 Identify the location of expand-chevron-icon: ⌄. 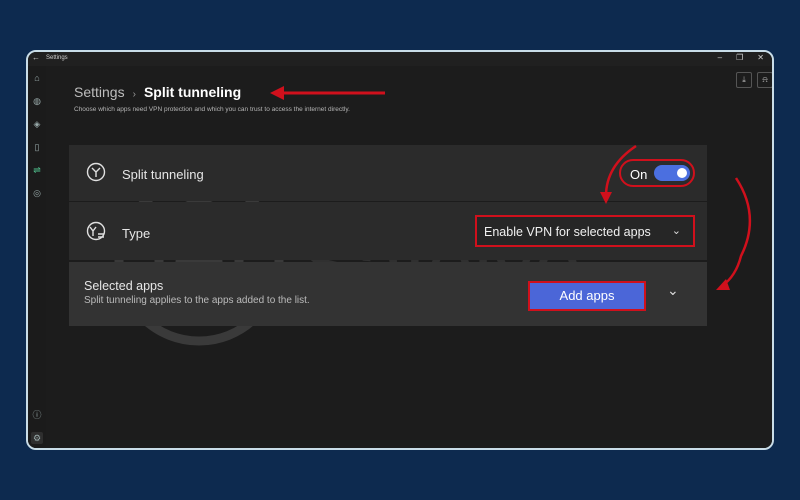
(673, 290).